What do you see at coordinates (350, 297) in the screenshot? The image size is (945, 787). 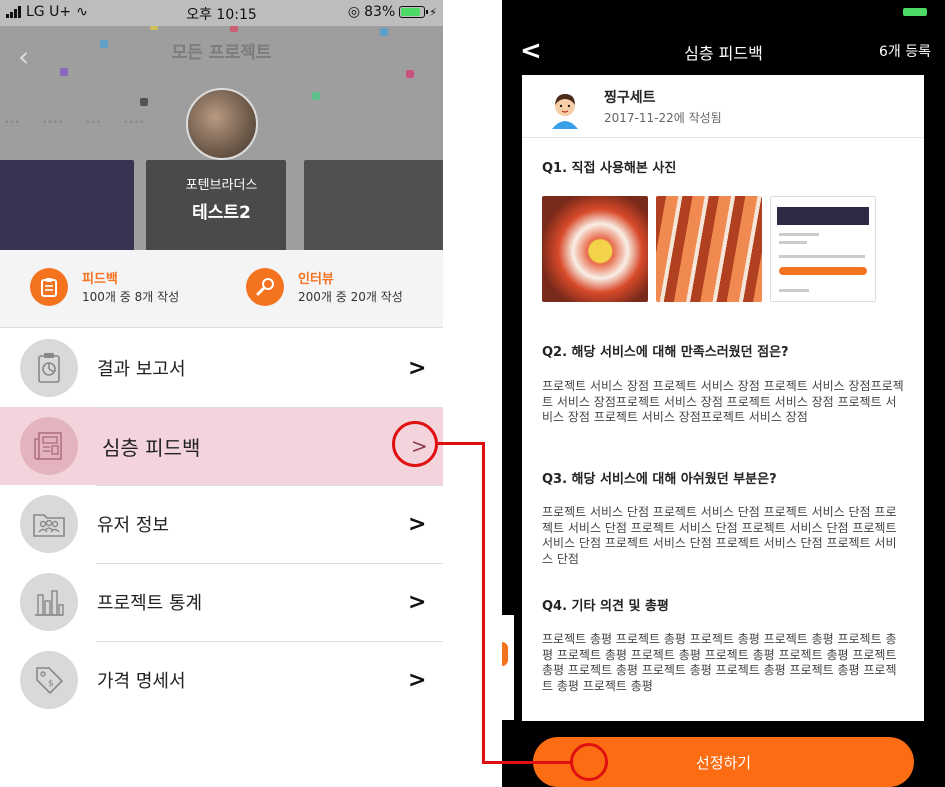 I see `stat-interview-detail: 200개 중 20개 작성` at bounding box center [350, 297].